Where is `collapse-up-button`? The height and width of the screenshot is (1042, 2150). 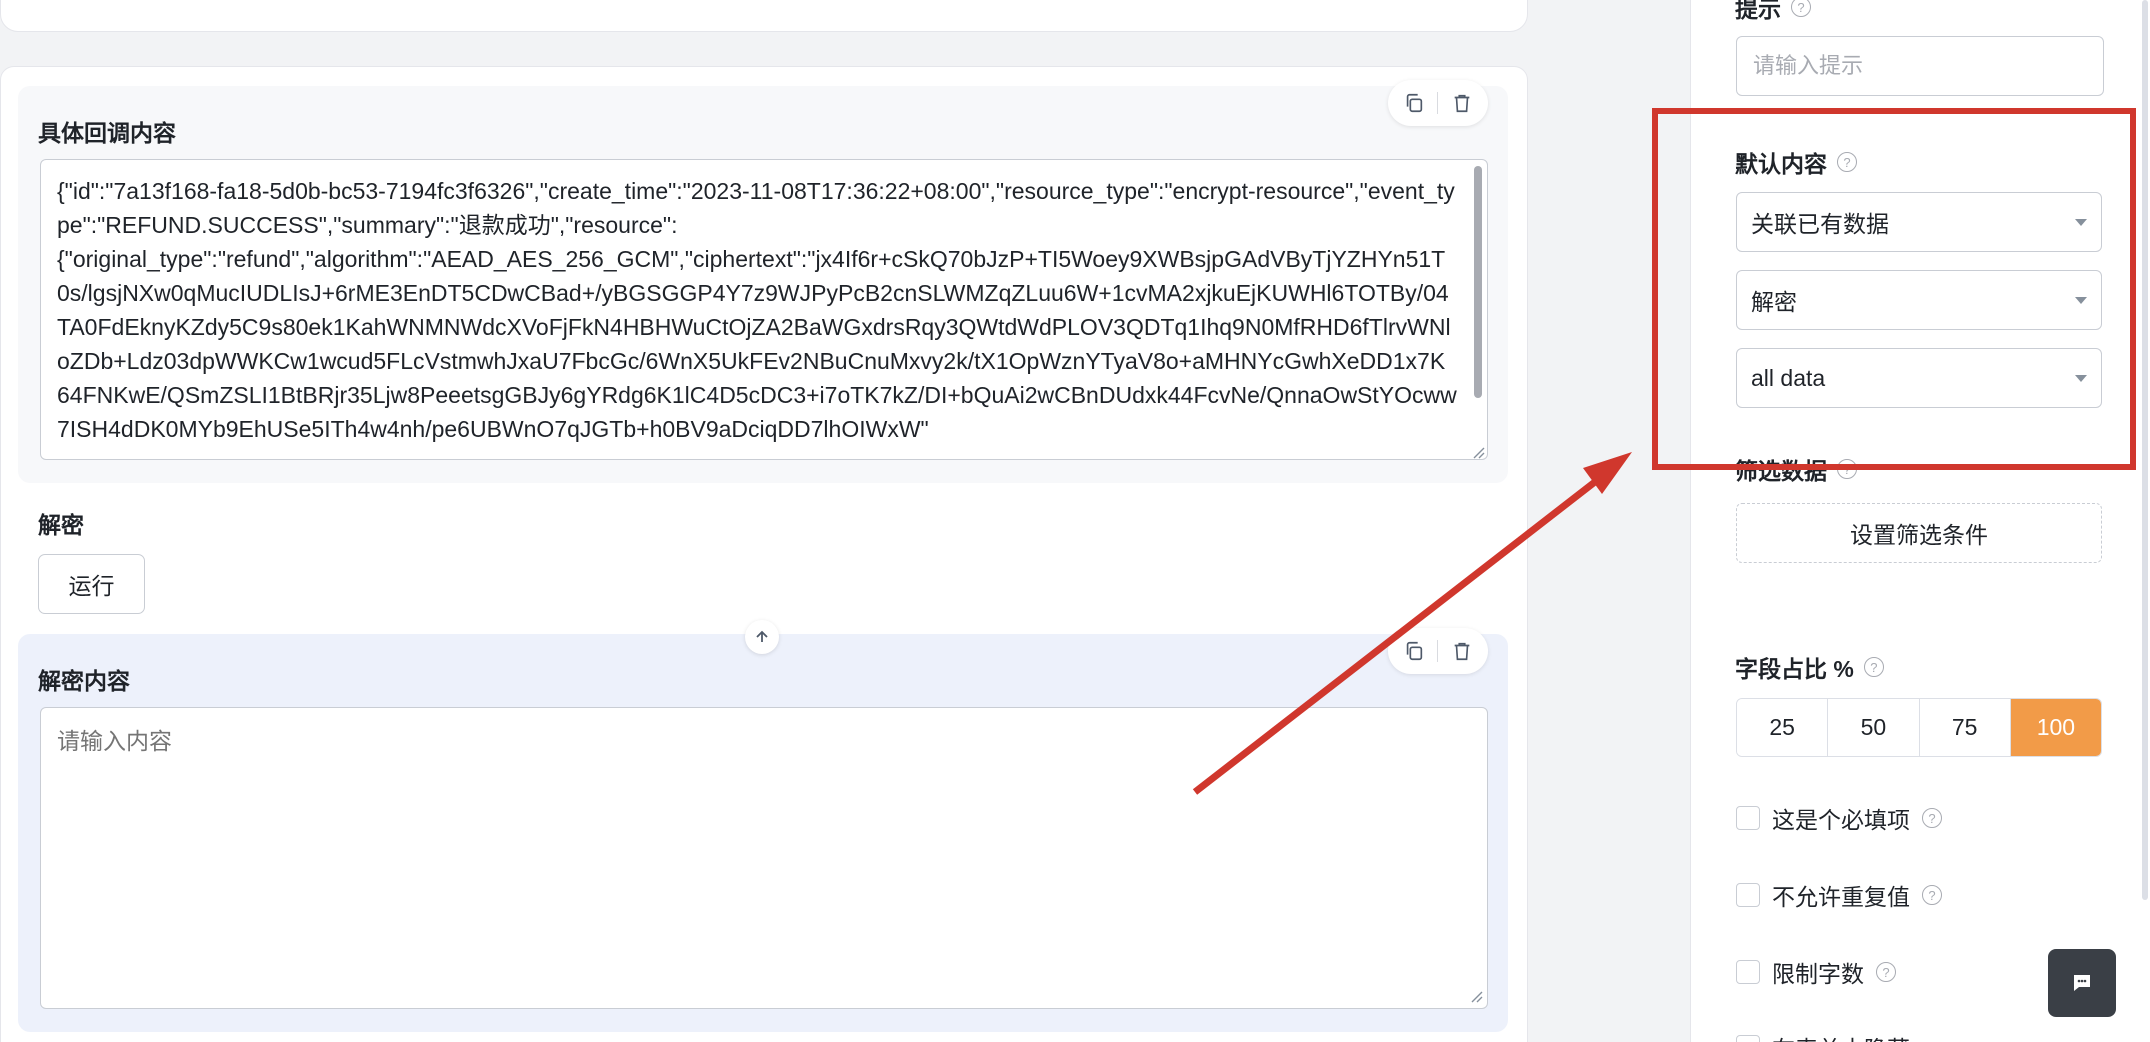
collapse-up-button is located at coordinates (762, 637).